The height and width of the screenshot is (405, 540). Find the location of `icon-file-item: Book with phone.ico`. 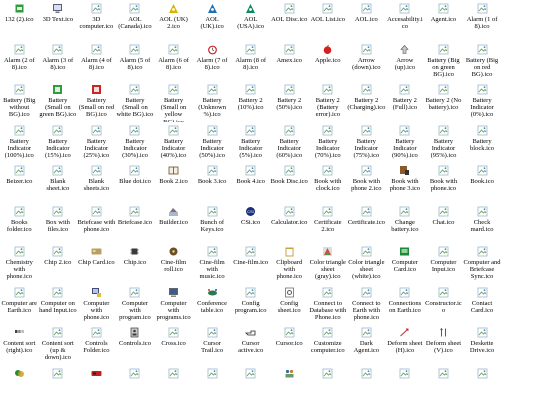

icon-file-item: Book with phone.ico is located at coordinates (443, 182).